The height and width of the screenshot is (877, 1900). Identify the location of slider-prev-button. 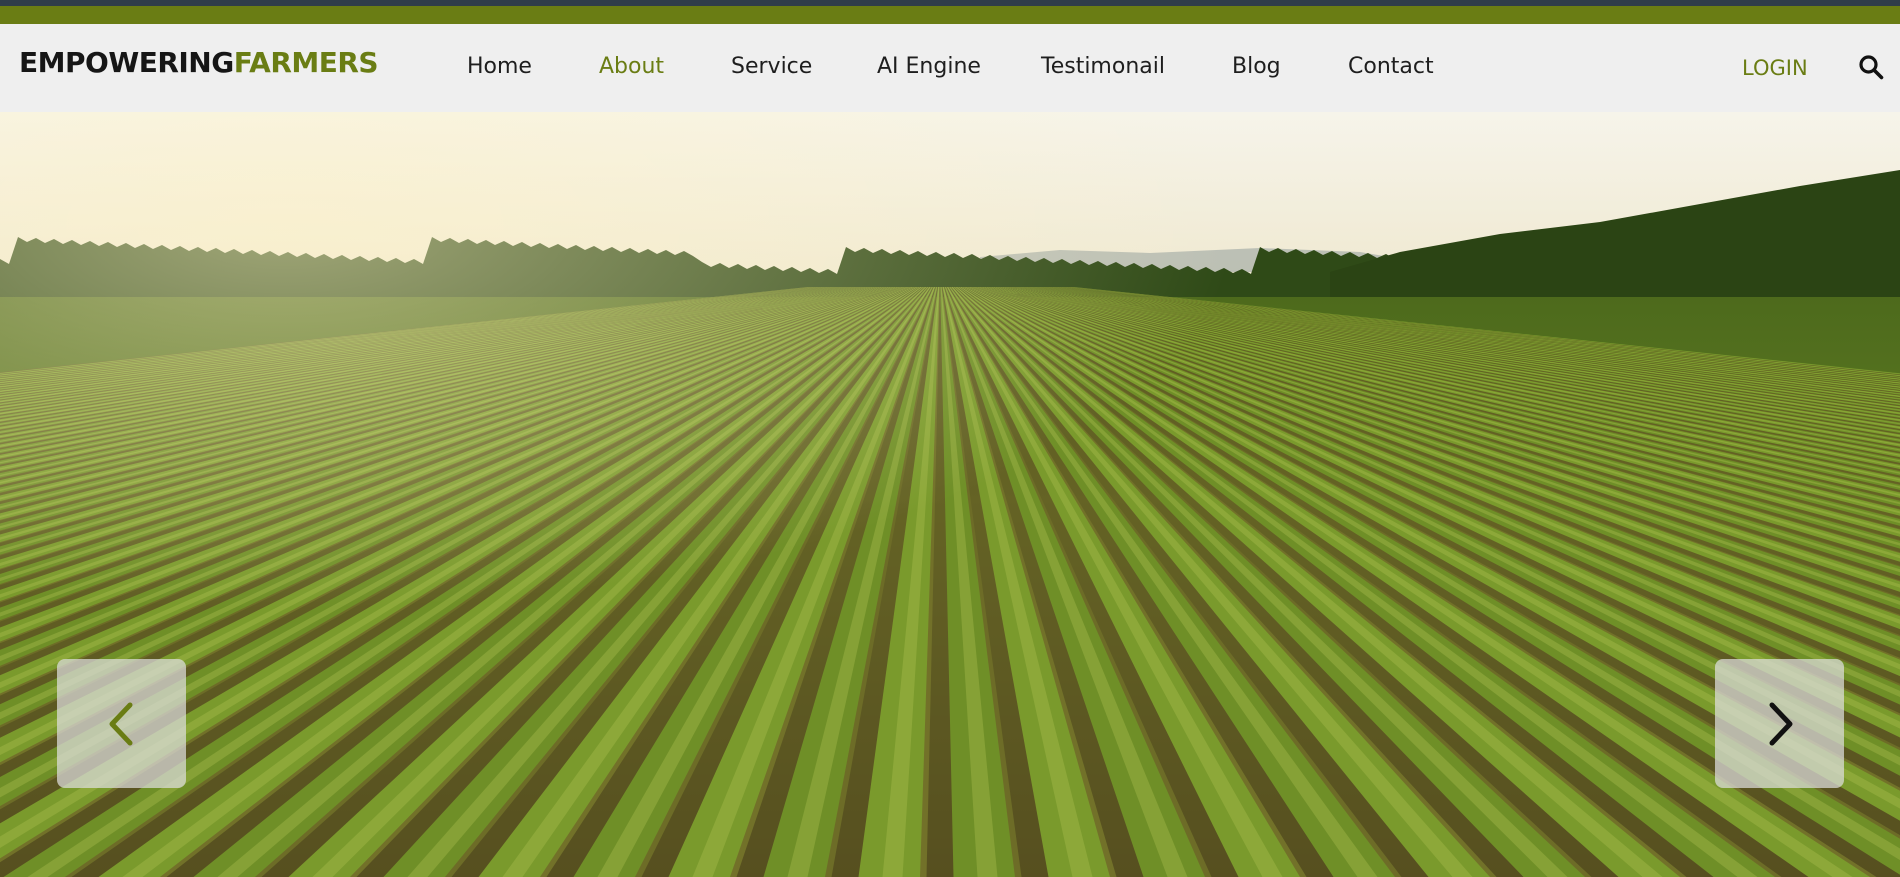
(121, 723).